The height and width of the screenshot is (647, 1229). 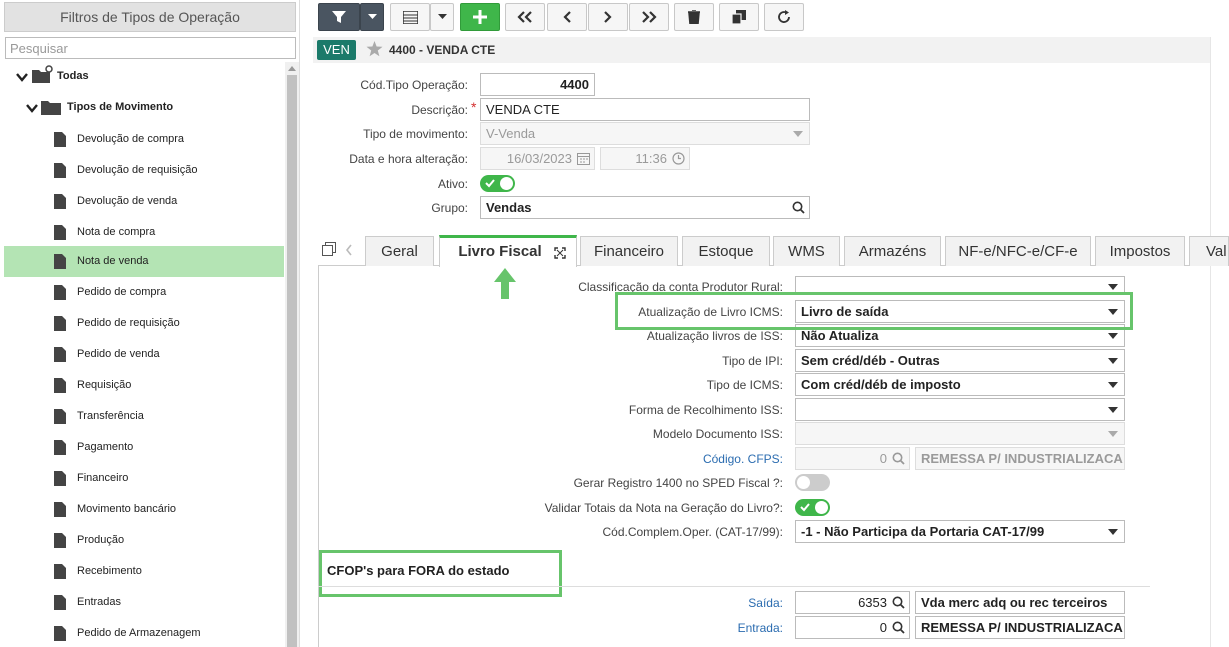 What do you see at coordinates (144, 509) in the screenshot?
I see `tree-node-movimento-bancario: Movimento bancário` at bounding box center [144, 509].